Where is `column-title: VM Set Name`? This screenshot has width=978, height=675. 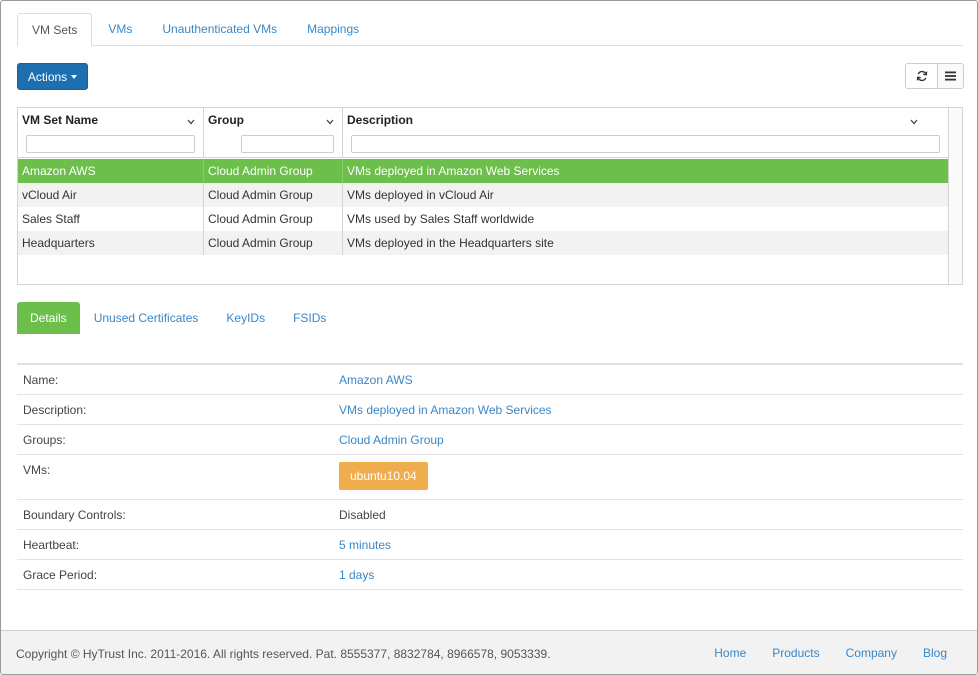 column-title: VM Set Name is located at coordinates (60, 120).